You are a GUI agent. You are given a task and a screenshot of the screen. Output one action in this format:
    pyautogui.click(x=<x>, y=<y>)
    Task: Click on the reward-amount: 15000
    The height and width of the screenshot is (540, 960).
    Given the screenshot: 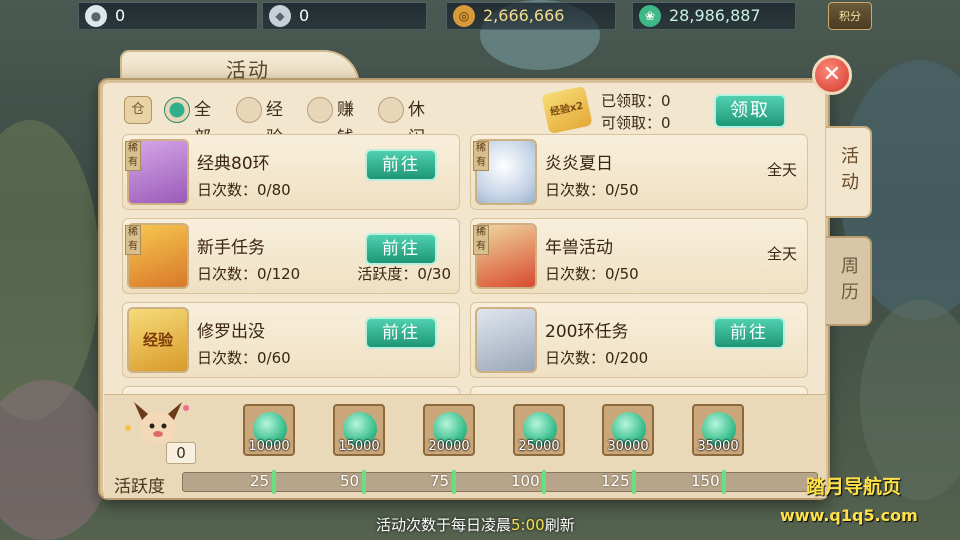 What is the action you would take?
    pyautogui.click(x=359, y=446)
    